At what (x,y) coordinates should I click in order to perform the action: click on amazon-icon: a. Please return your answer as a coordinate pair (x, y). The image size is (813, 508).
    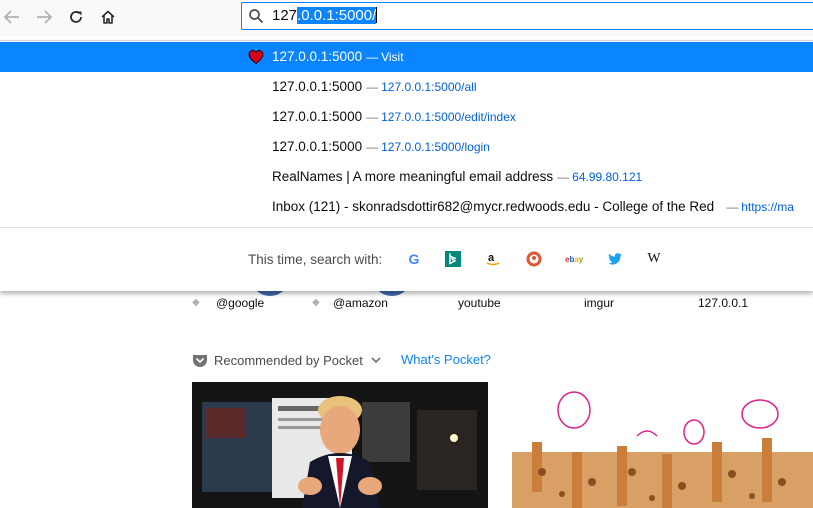
    Looking at the image, I should click on (493, 259).